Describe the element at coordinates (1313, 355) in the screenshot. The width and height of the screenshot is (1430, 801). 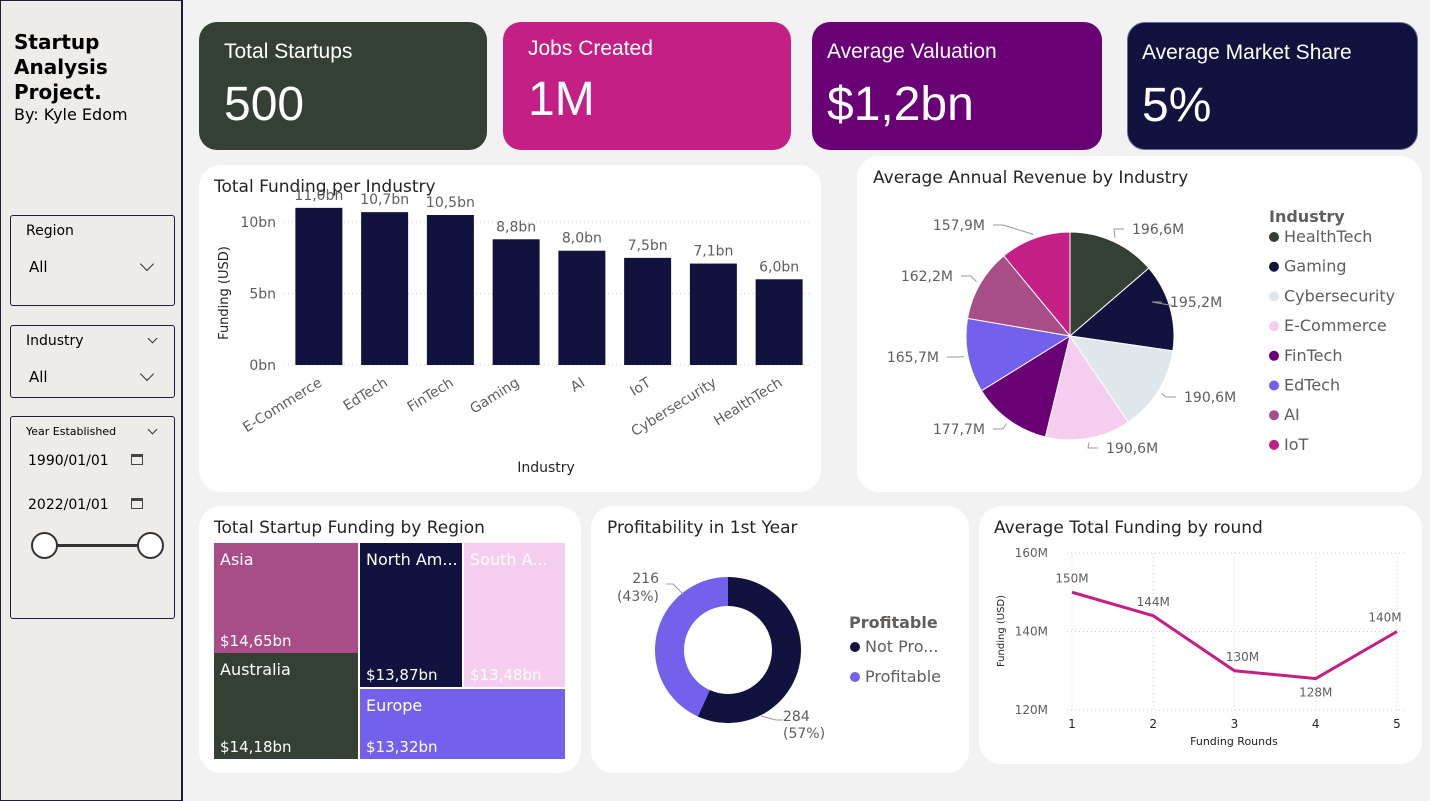
I see `legend-label: FinTech` at that location.